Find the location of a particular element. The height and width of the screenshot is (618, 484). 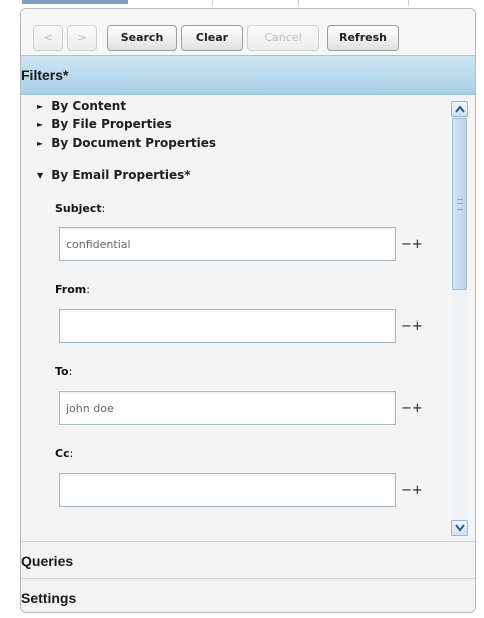

cc-add-remove: −+ is located at coordinates (412, 490).